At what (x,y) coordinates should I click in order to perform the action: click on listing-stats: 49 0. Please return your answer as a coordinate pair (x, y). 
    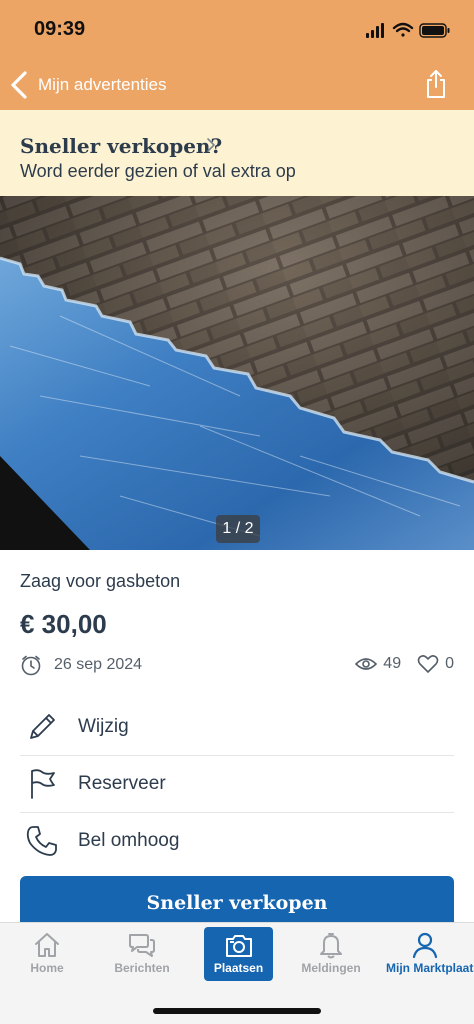
    Looking at the image, I should click on (404, 664).